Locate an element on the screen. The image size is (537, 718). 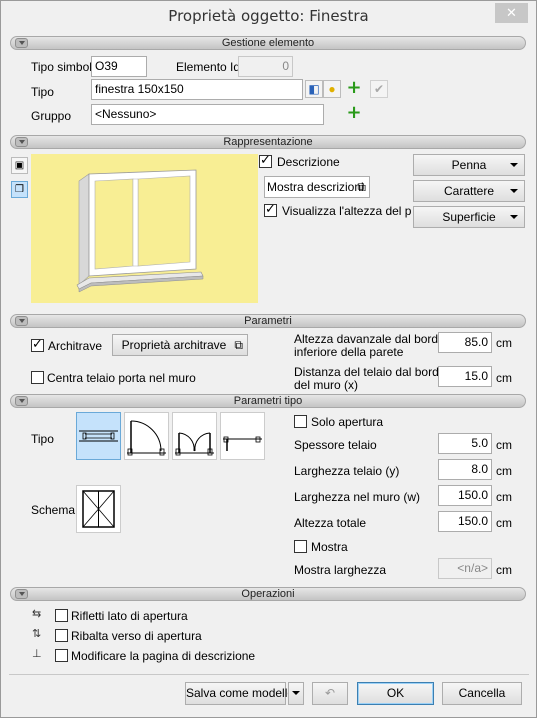
double-swing-icon is located at coordinates (194, 444).